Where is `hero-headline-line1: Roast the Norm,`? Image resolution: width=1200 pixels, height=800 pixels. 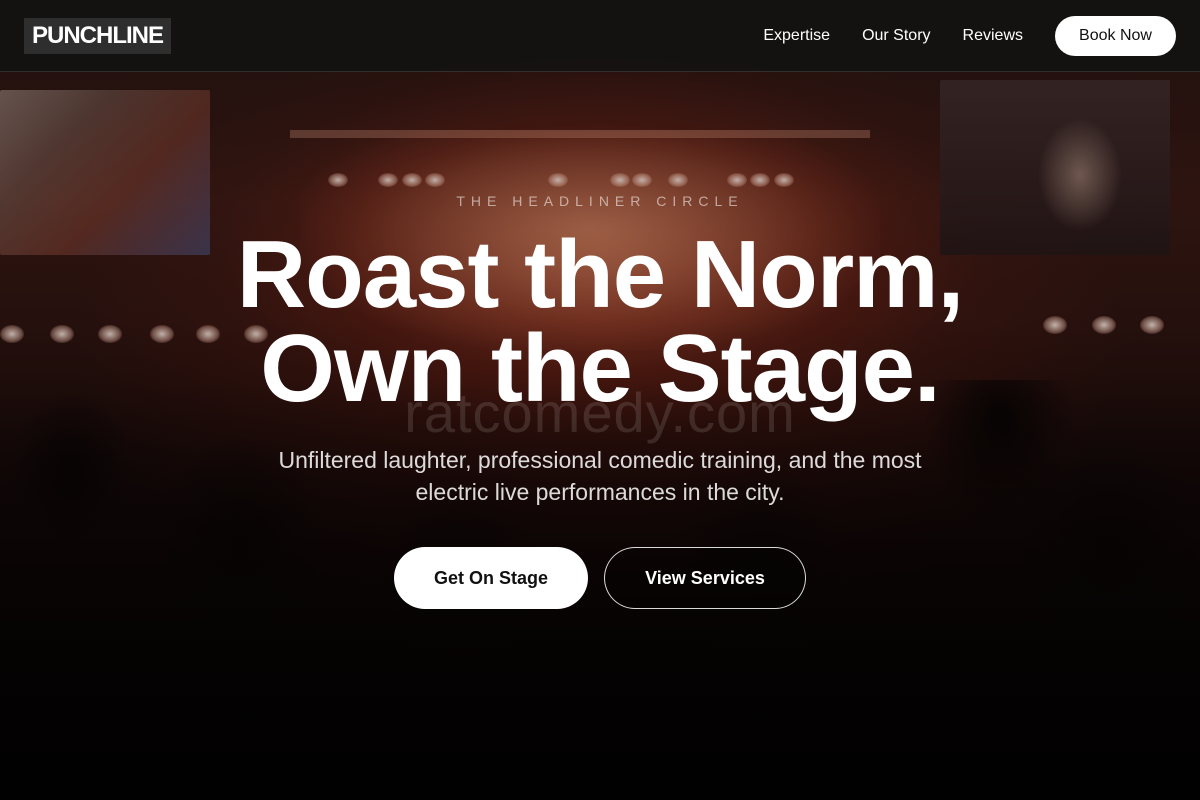
hero-headline-line1: Roast the Norm, is located at coordinates (600, 274).